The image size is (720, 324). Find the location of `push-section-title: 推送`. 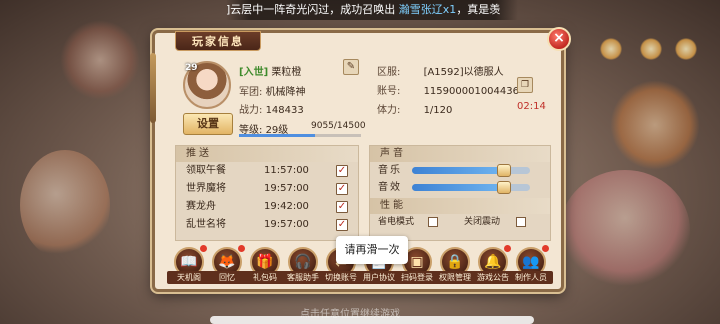

push-section-title: 推送 is located at coordinates (267, 154).